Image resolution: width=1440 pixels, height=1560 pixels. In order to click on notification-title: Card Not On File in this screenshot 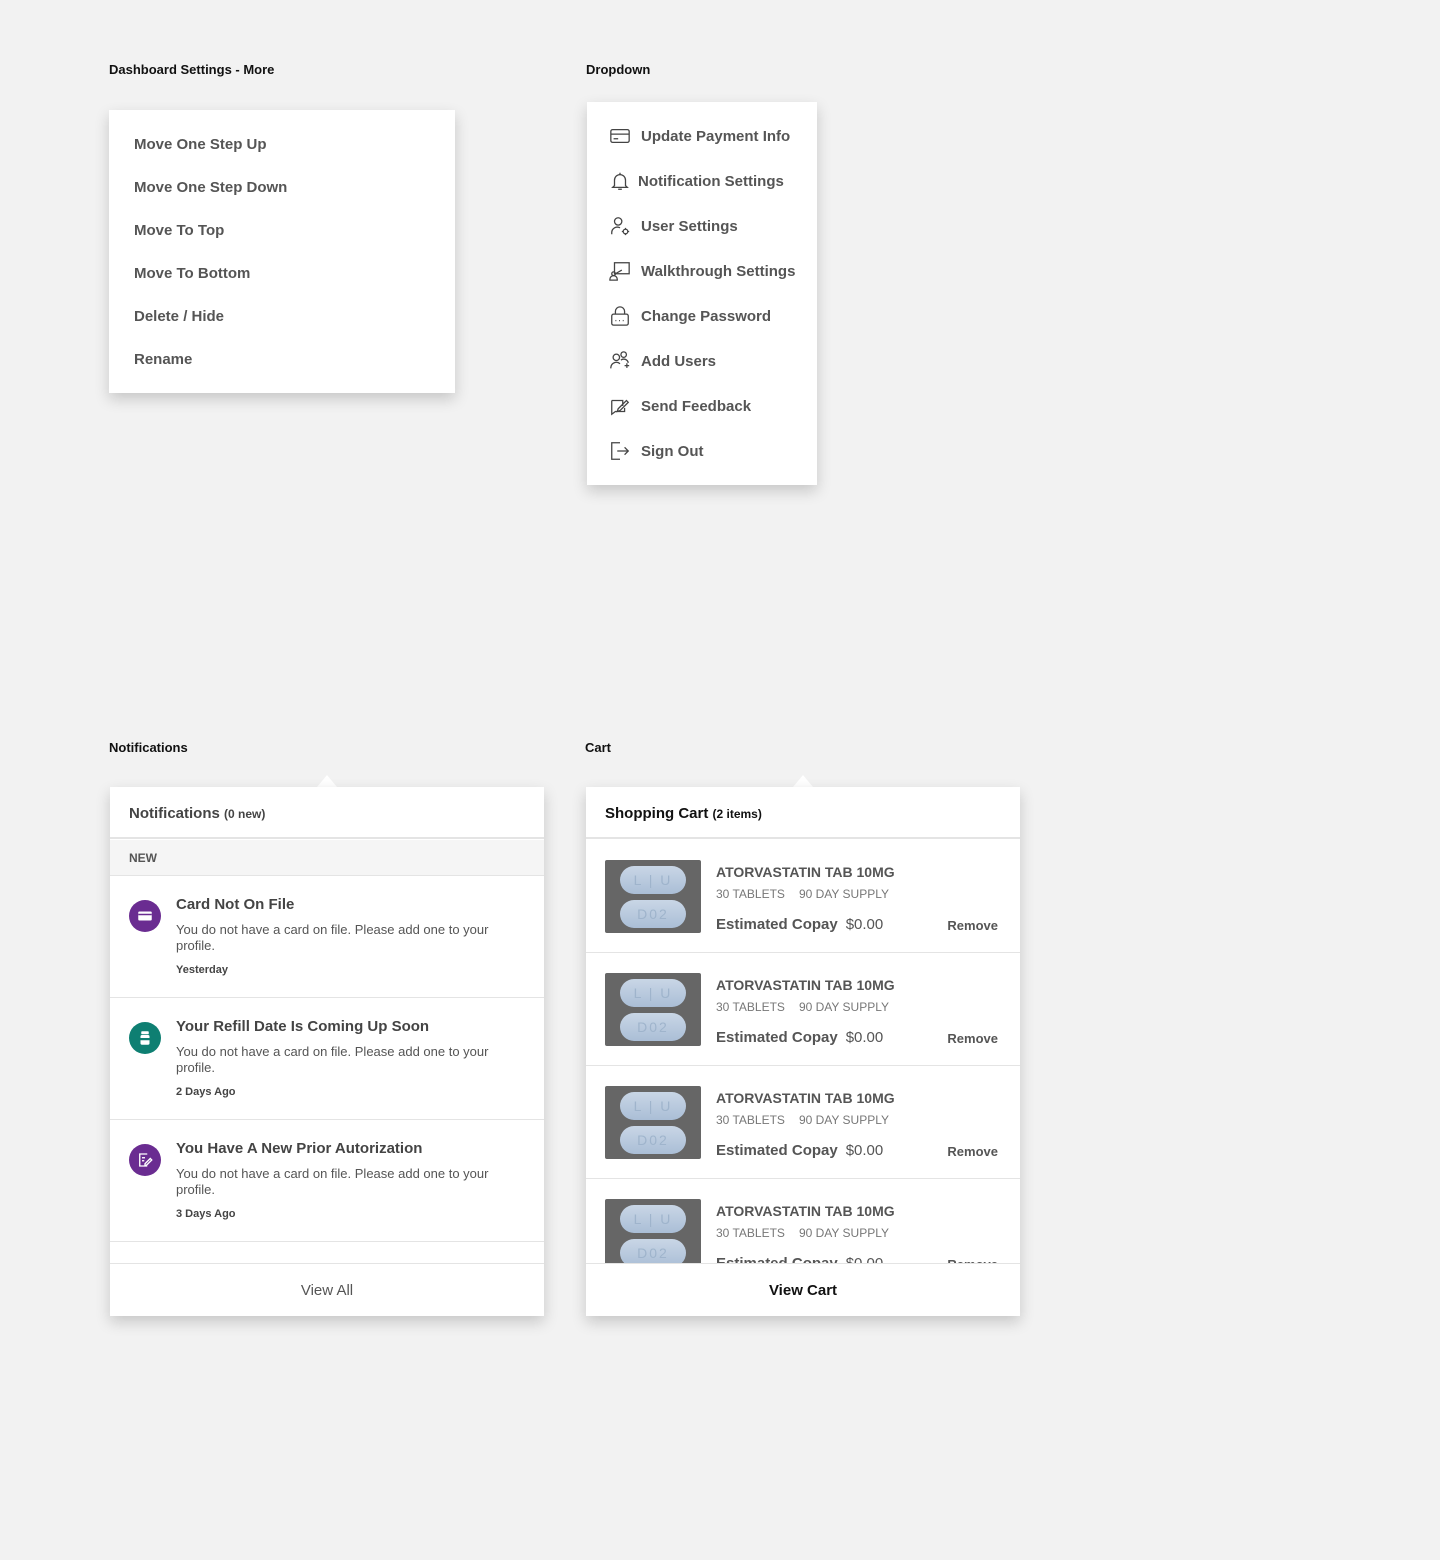, I will do `click(235, 904)`.